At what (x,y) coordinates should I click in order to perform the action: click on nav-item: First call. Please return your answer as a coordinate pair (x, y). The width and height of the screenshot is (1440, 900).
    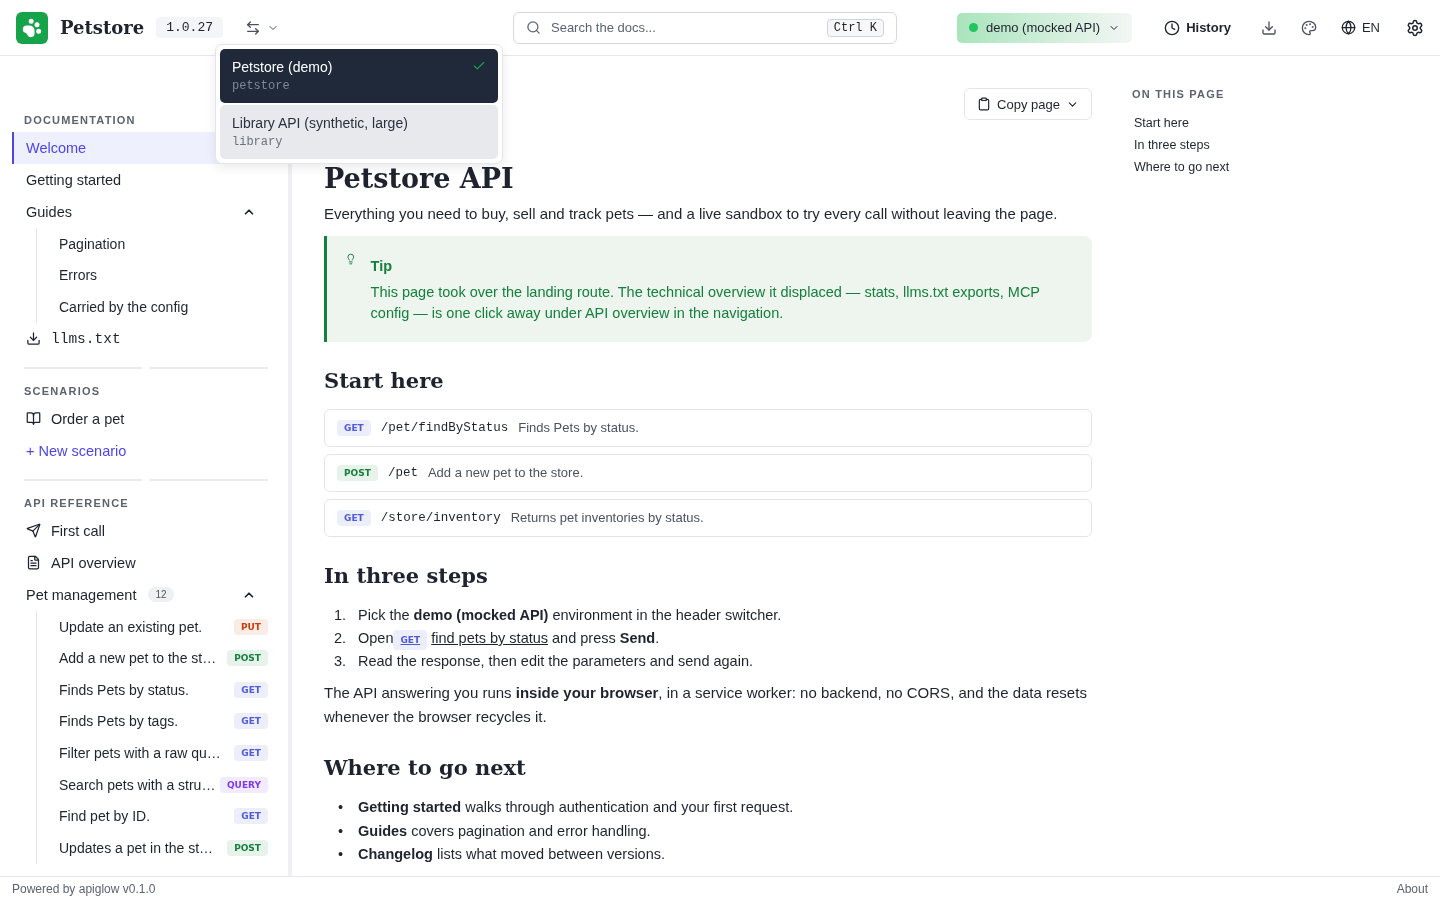
    Looking at the image, I should click on (140, 530).